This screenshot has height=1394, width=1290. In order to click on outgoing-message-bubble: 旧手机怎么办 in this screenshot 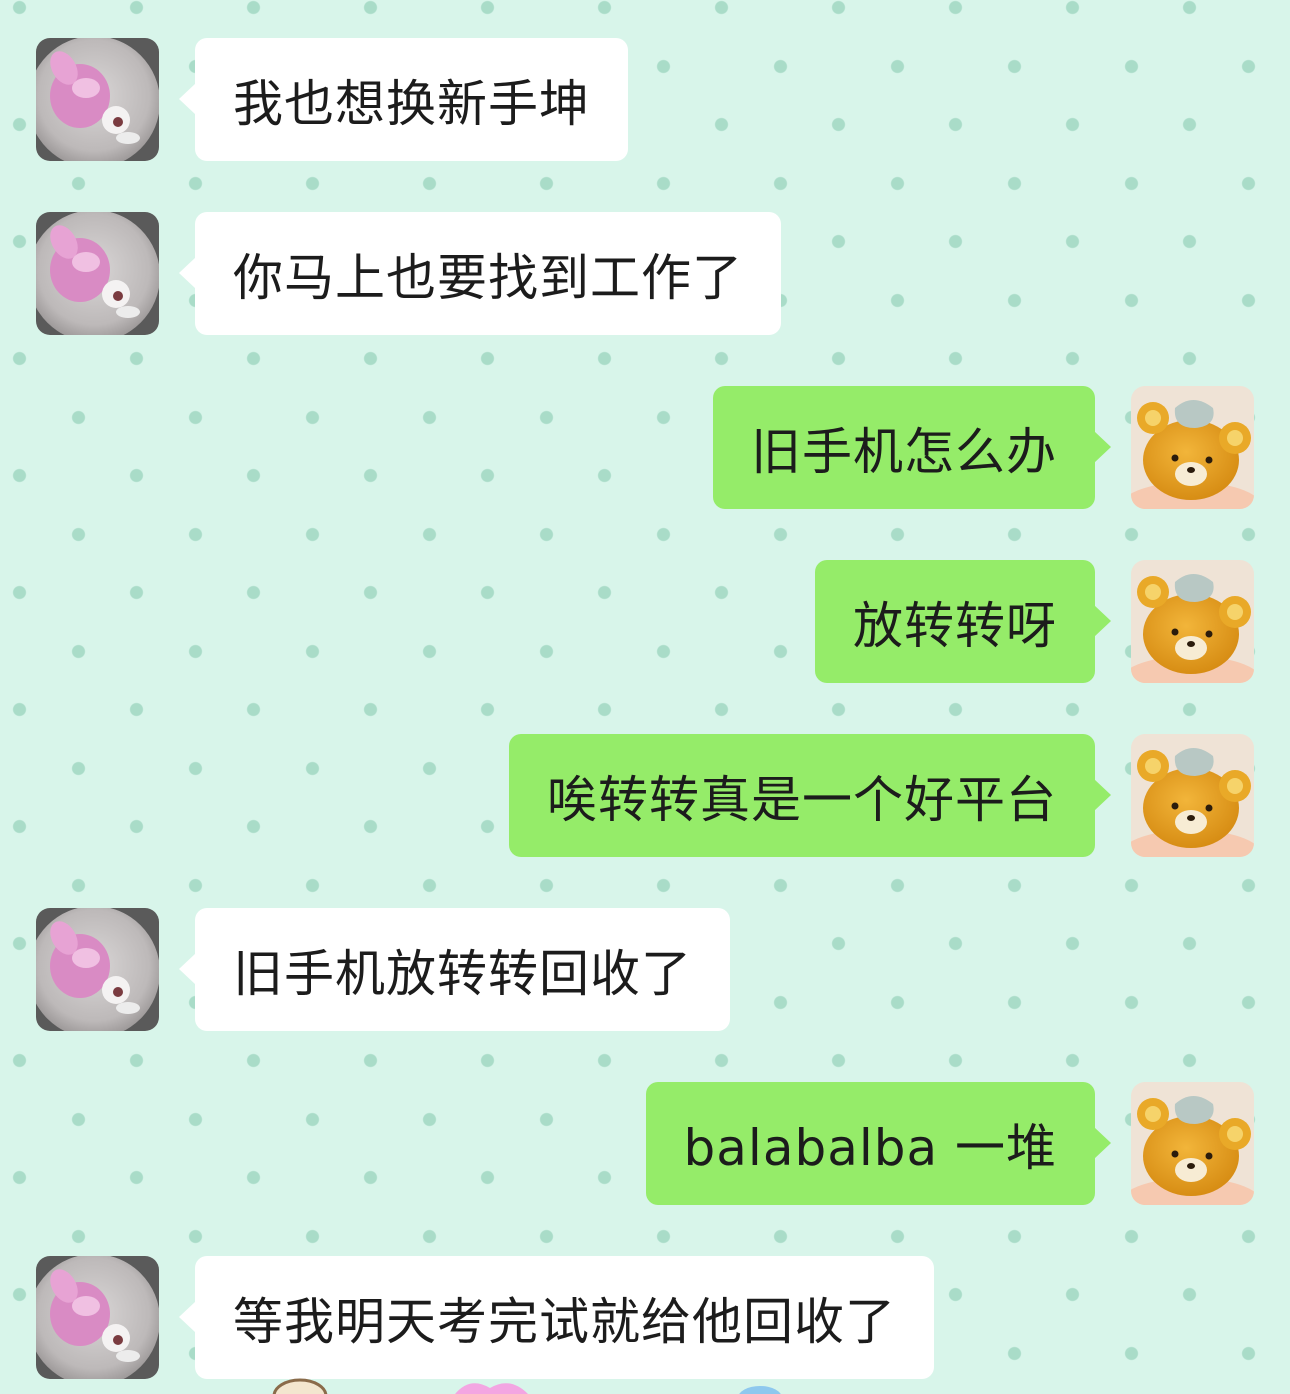, I will do `click(912, 447)`.